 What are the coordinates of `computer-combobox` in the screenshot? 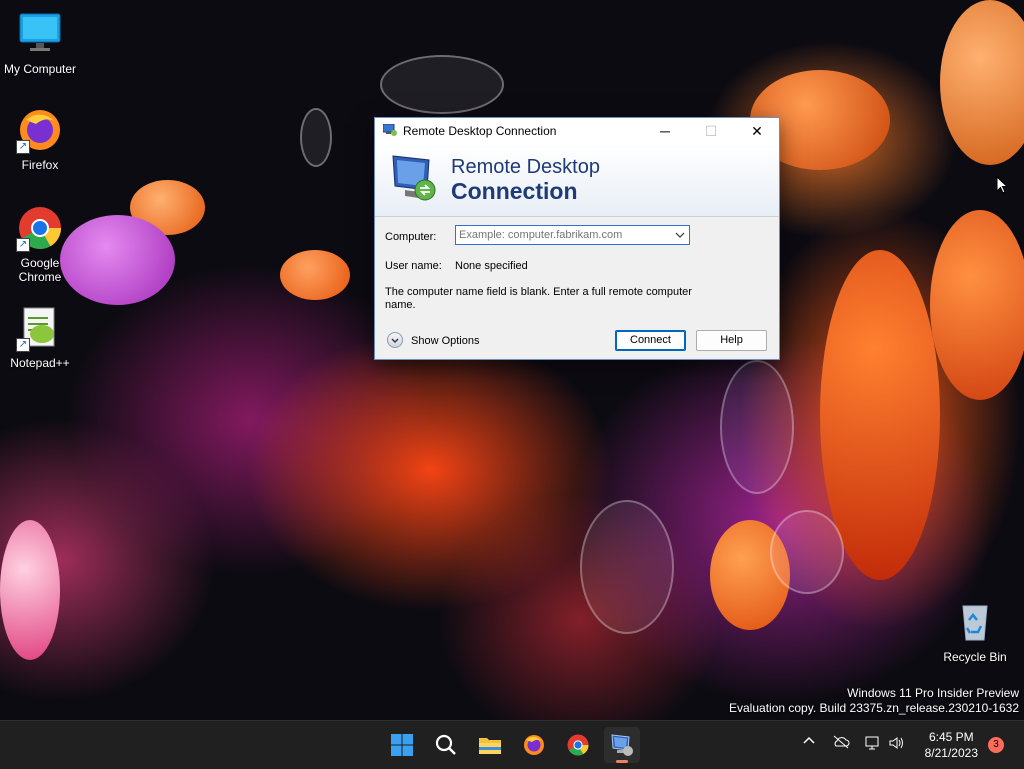 It's located at (572, 235).